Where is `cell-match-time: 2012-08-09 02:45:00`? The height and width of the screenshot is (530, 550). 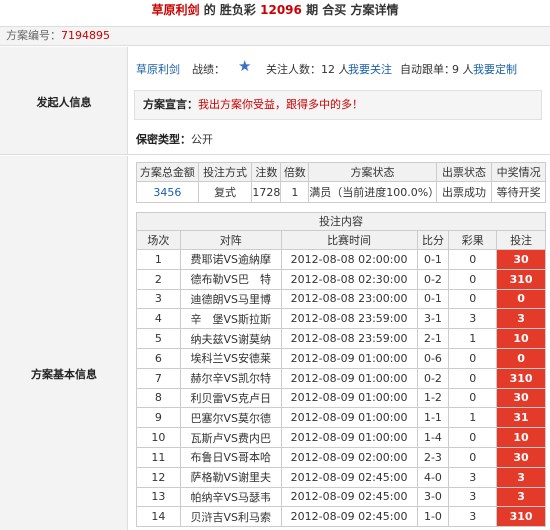 cell-match-time: 2012-08-09 02:45:00 is located at coordinates (349, 517).